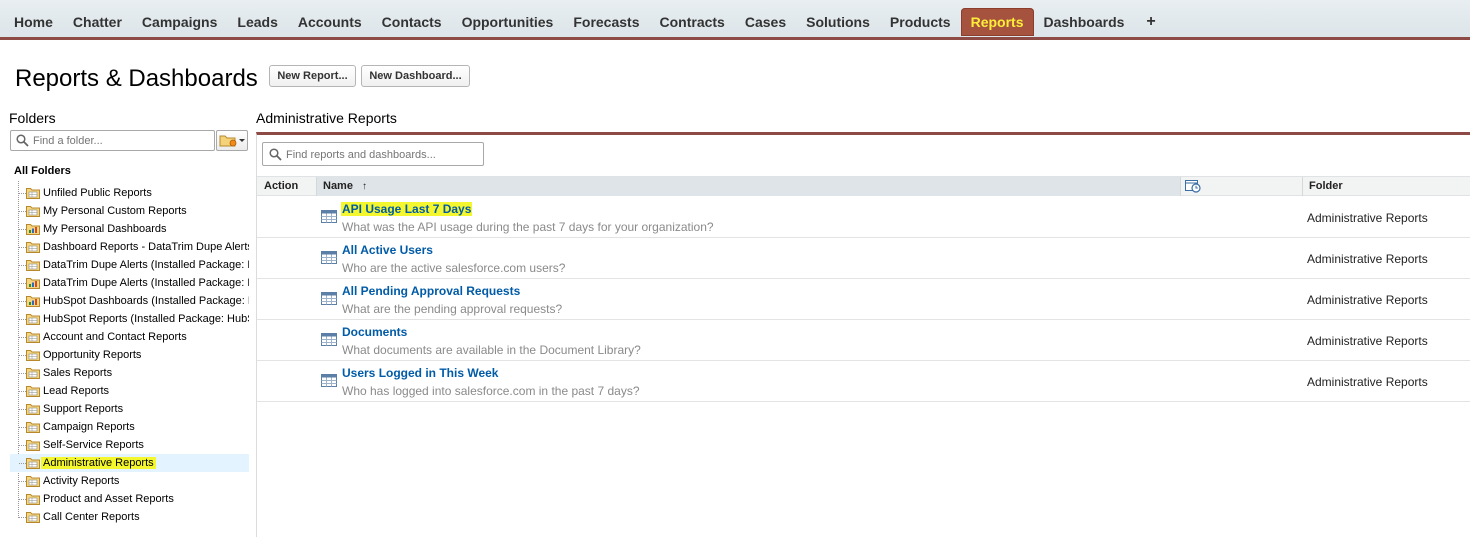  Describe the element at coordinates (765, 22) in the screenshot. I see `tab-cases: Cases` at that location.